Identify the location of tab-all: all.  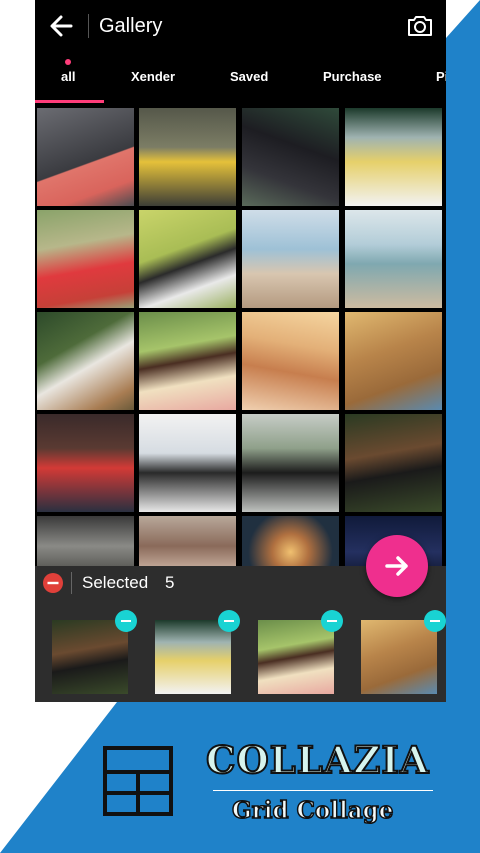
(68, 76).